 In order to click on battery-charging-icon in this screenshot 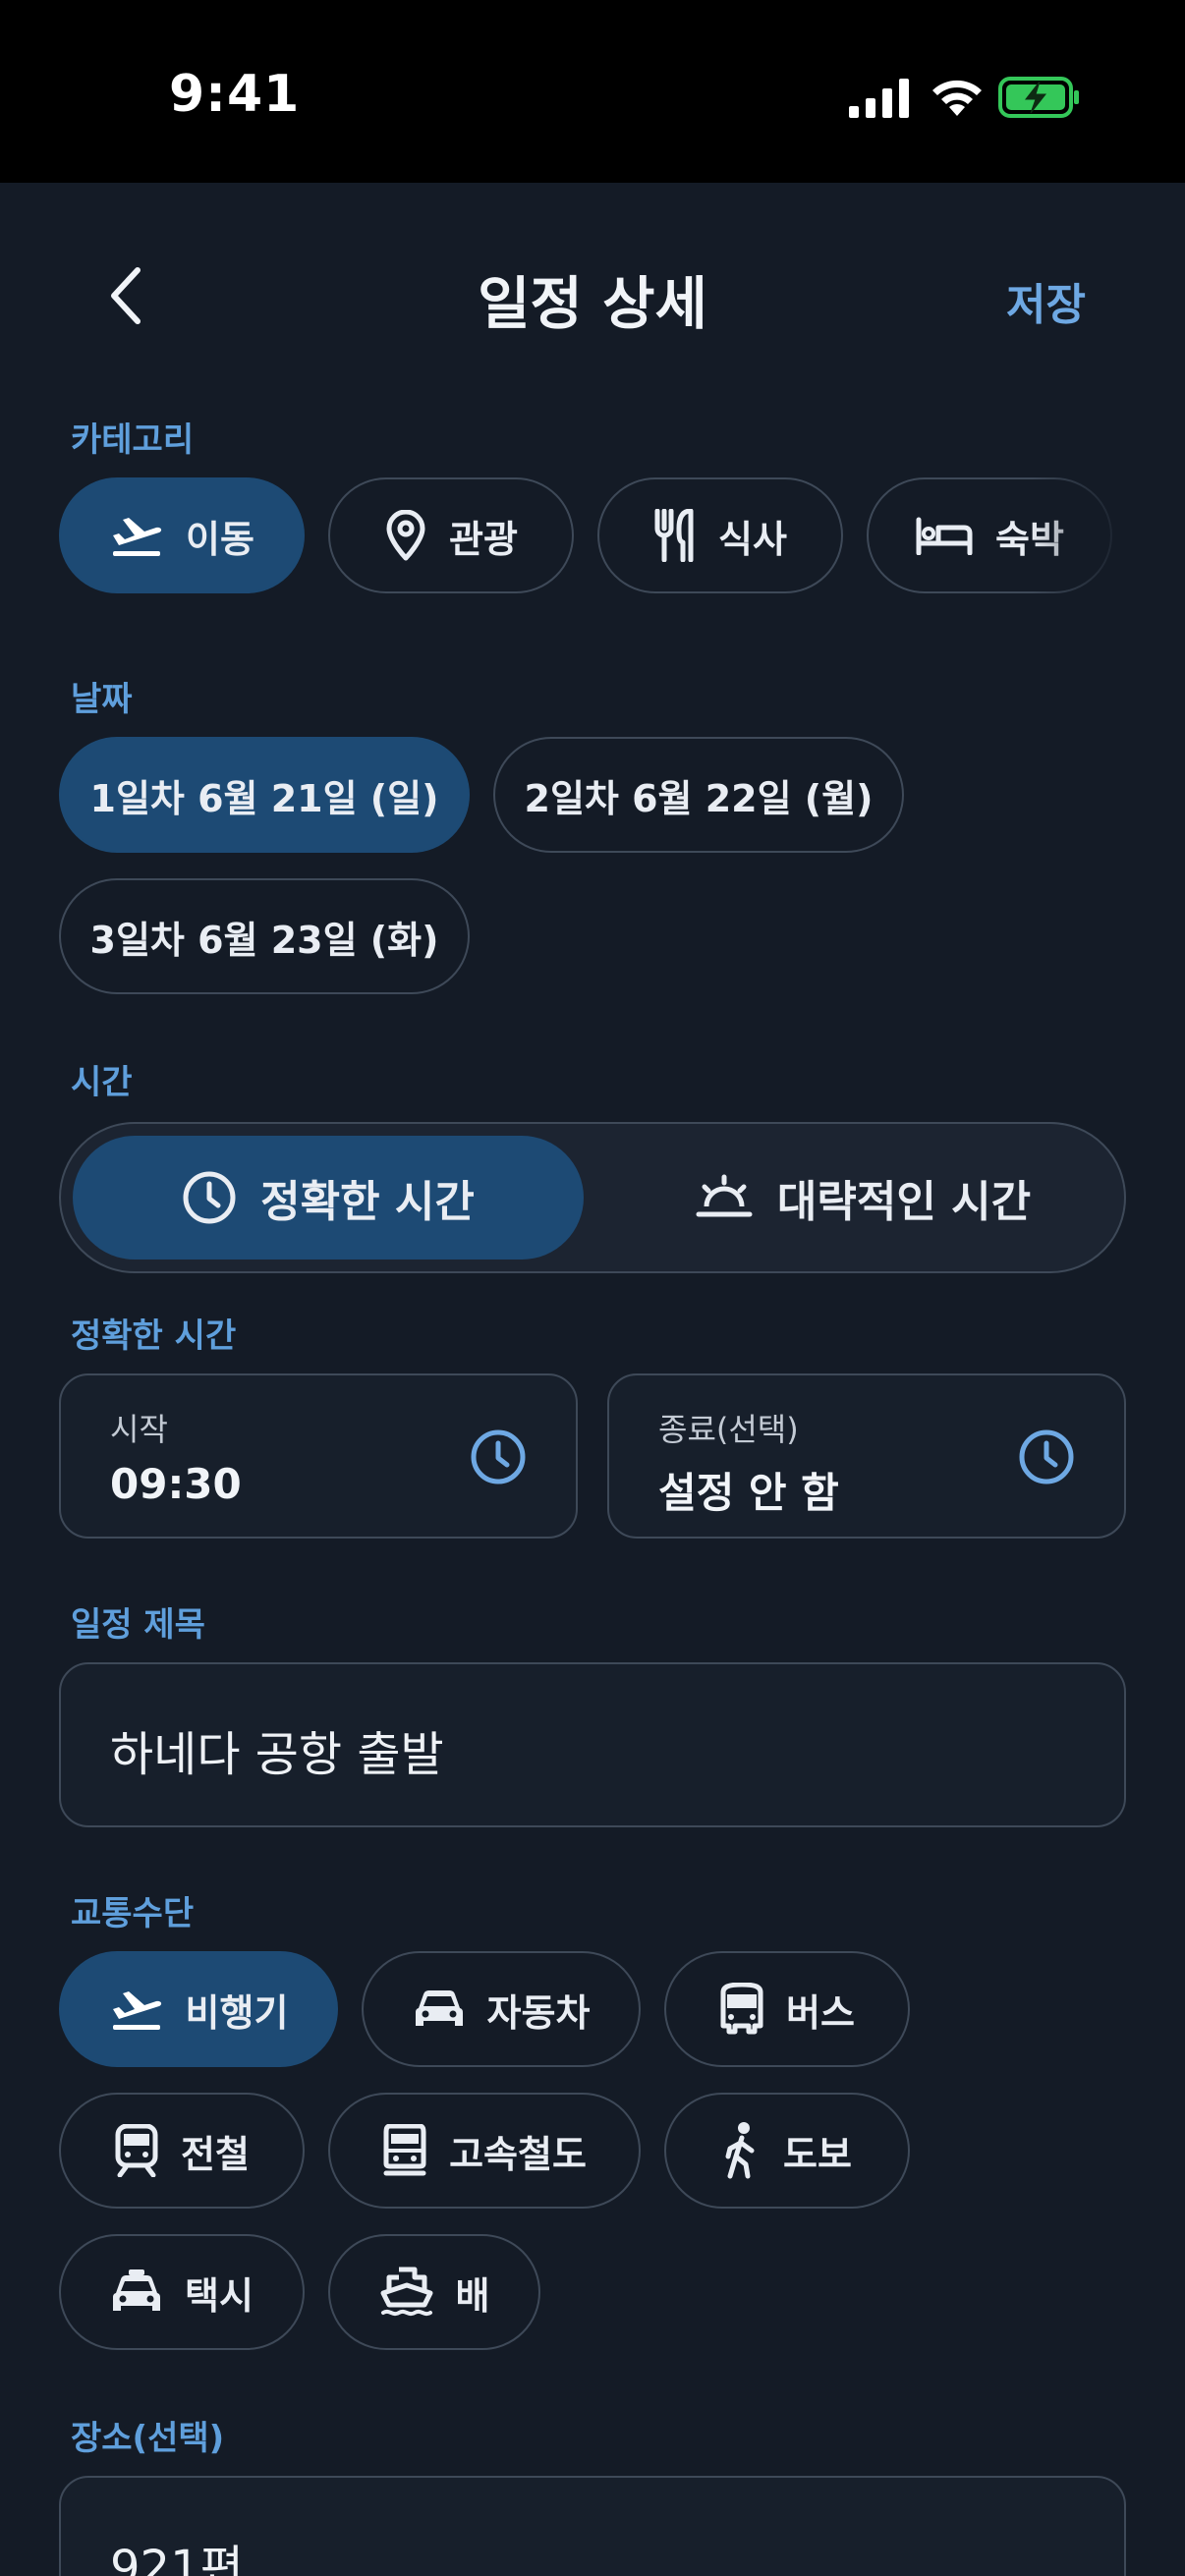, I will do `click(1038, 97)`.